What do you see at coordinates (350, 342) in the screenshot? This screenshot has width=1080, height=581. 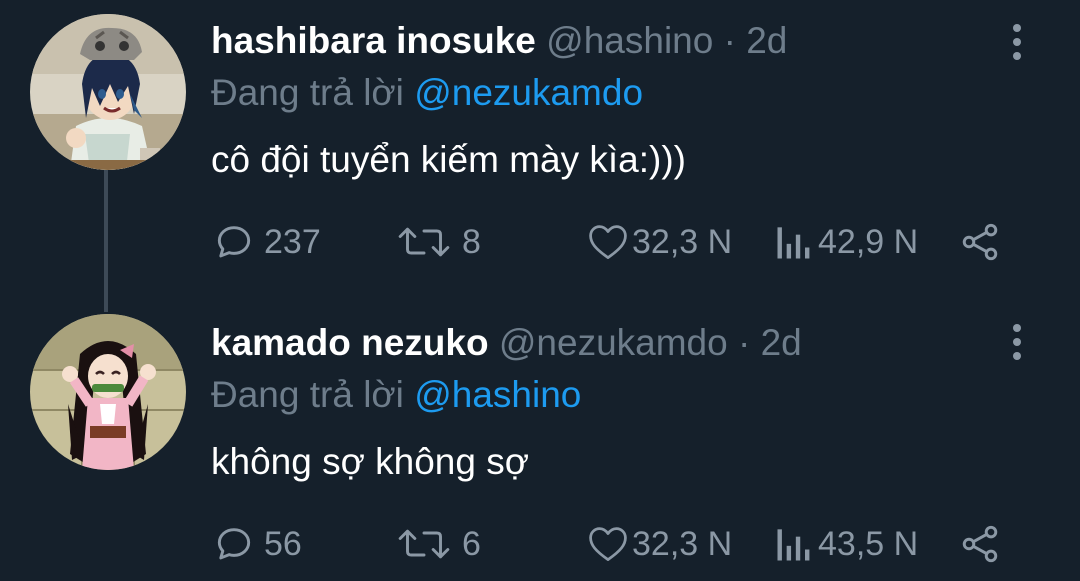 I see `display-name: kamado nezuko` at bounding box center [350, 342].